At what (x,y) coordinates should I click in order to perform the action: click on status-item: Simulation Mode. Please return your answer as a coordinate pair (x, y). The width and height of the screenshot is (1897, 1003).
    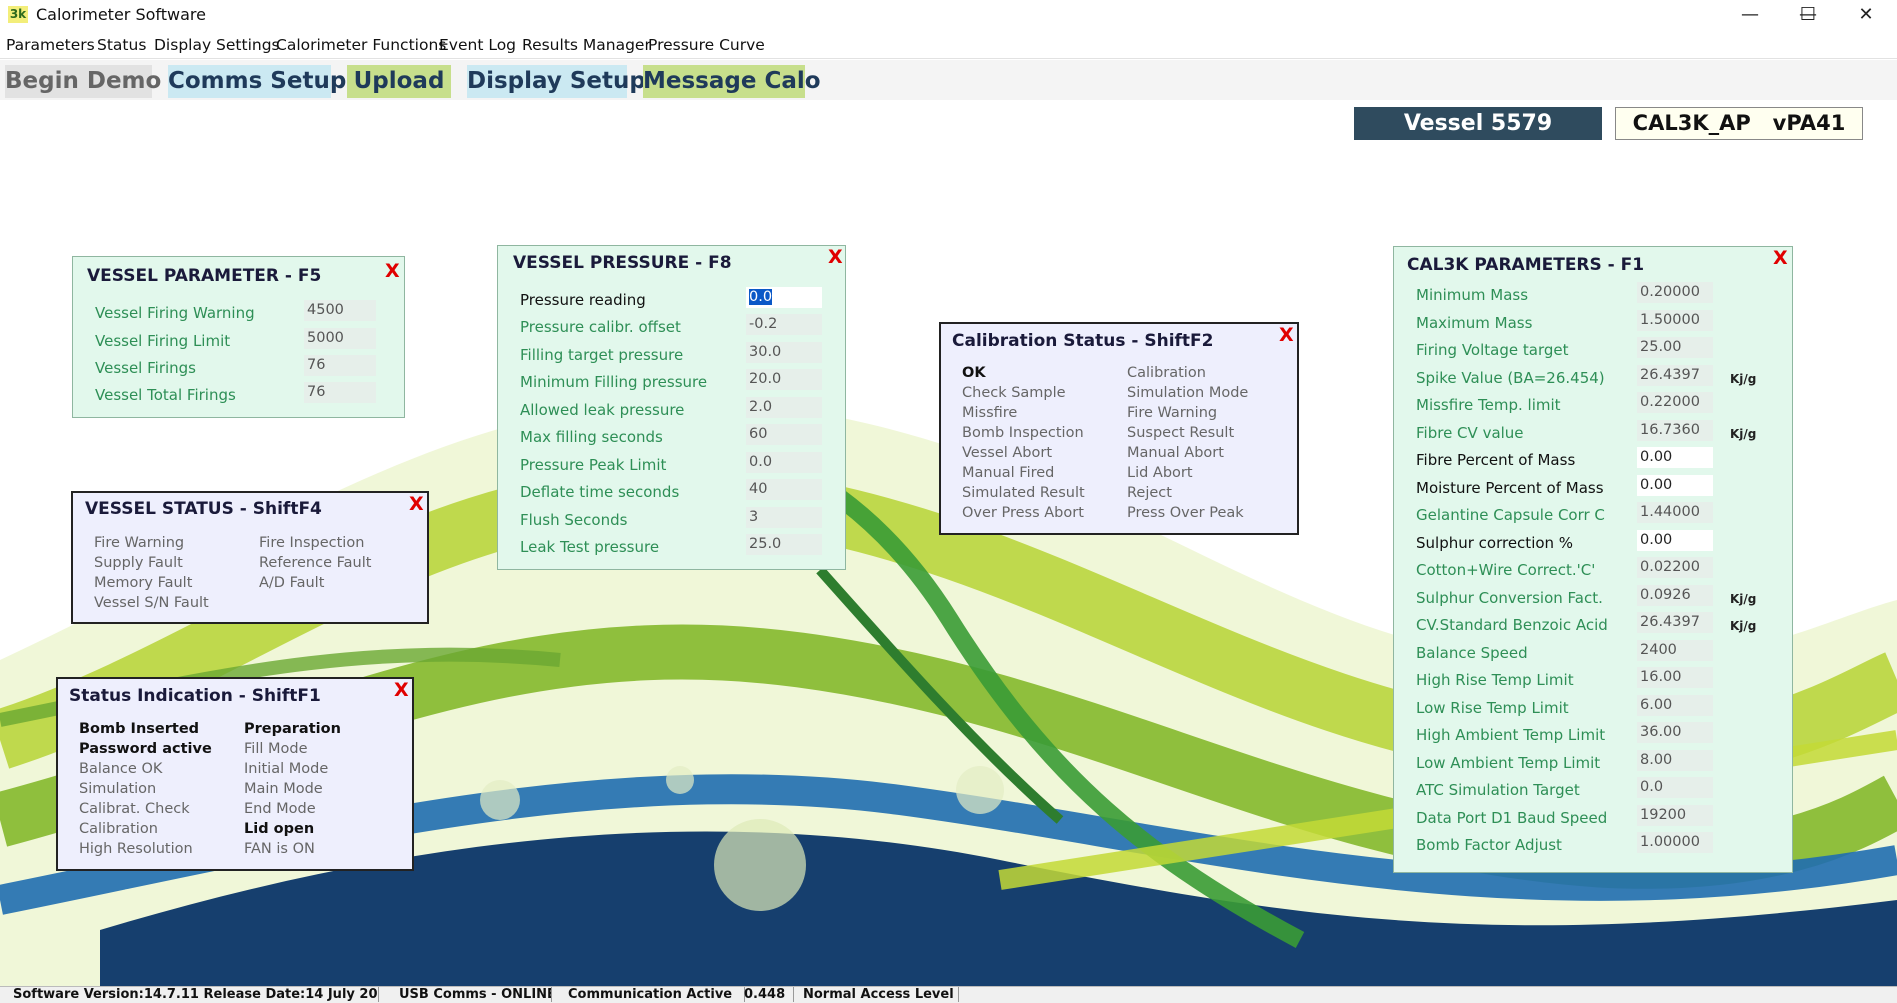
    Looking at the image, I should click on (1188, 393).